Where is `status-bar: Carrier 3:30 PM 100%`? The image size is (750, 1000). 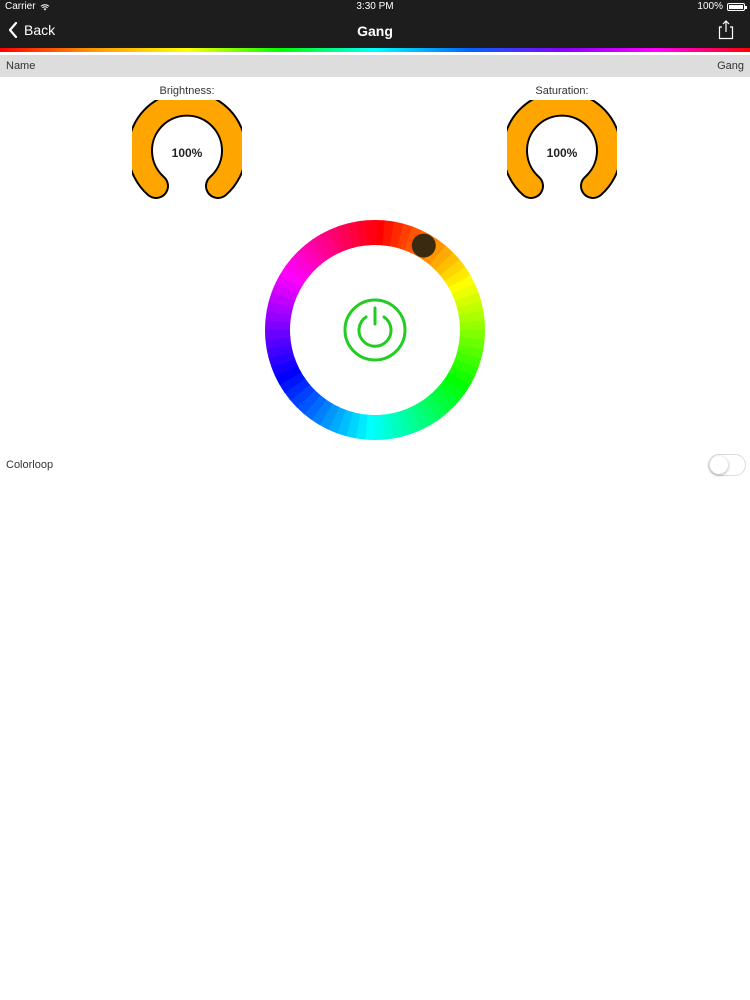
status-bar: Carrier 3:30 PM 100% is located at coordinates (375, 7).